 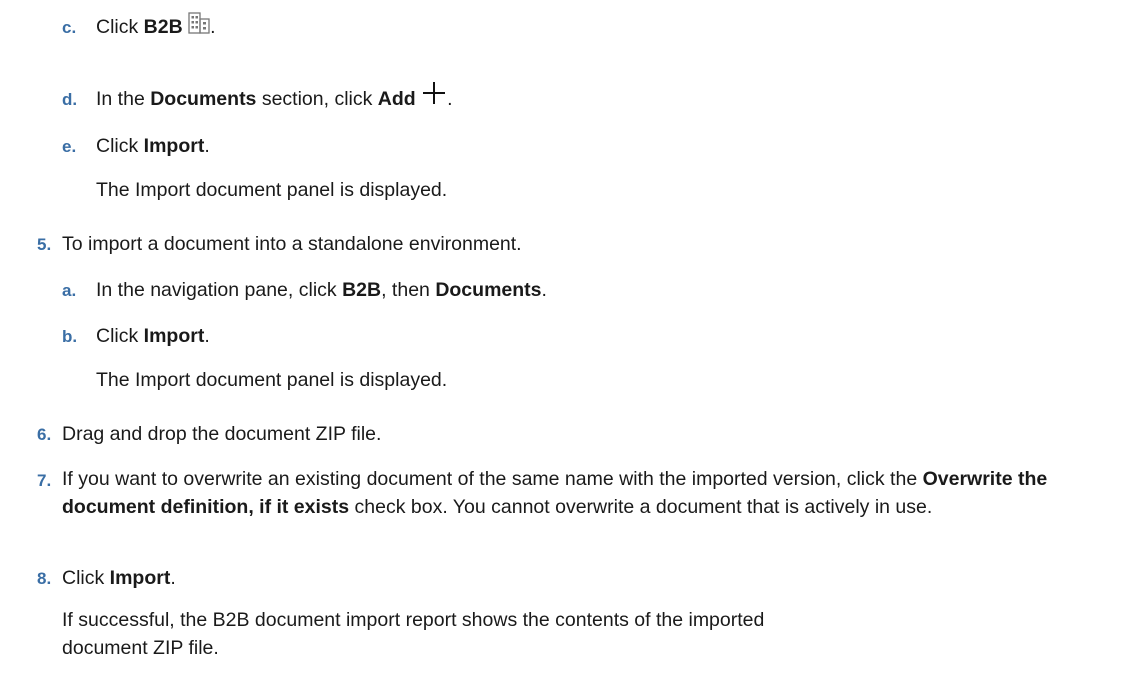 I want to click on step-marker: a., so click(x=69, y=290).